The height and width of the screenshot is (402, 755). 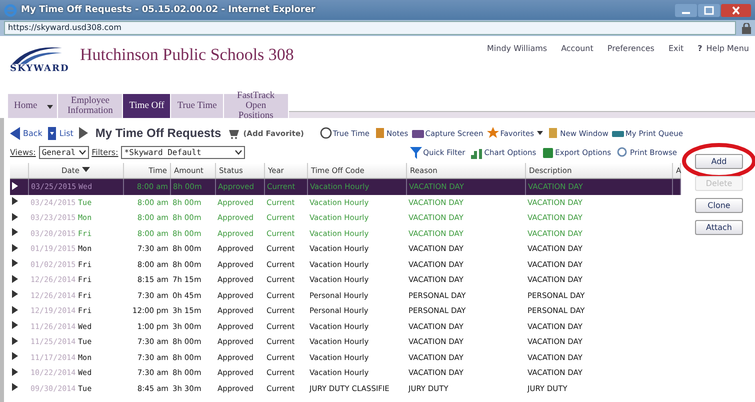 I want to click on nav-tab: Employee Information, so click(x=90, y=106).